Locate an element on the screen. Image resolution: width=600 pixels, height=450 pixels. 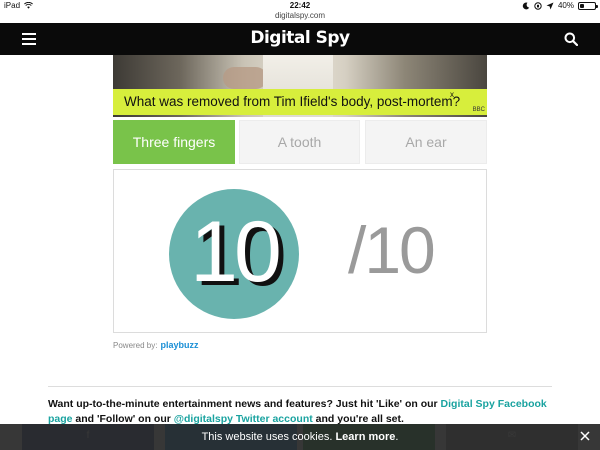
score-value: 10 is located at coordinates (236, 252).